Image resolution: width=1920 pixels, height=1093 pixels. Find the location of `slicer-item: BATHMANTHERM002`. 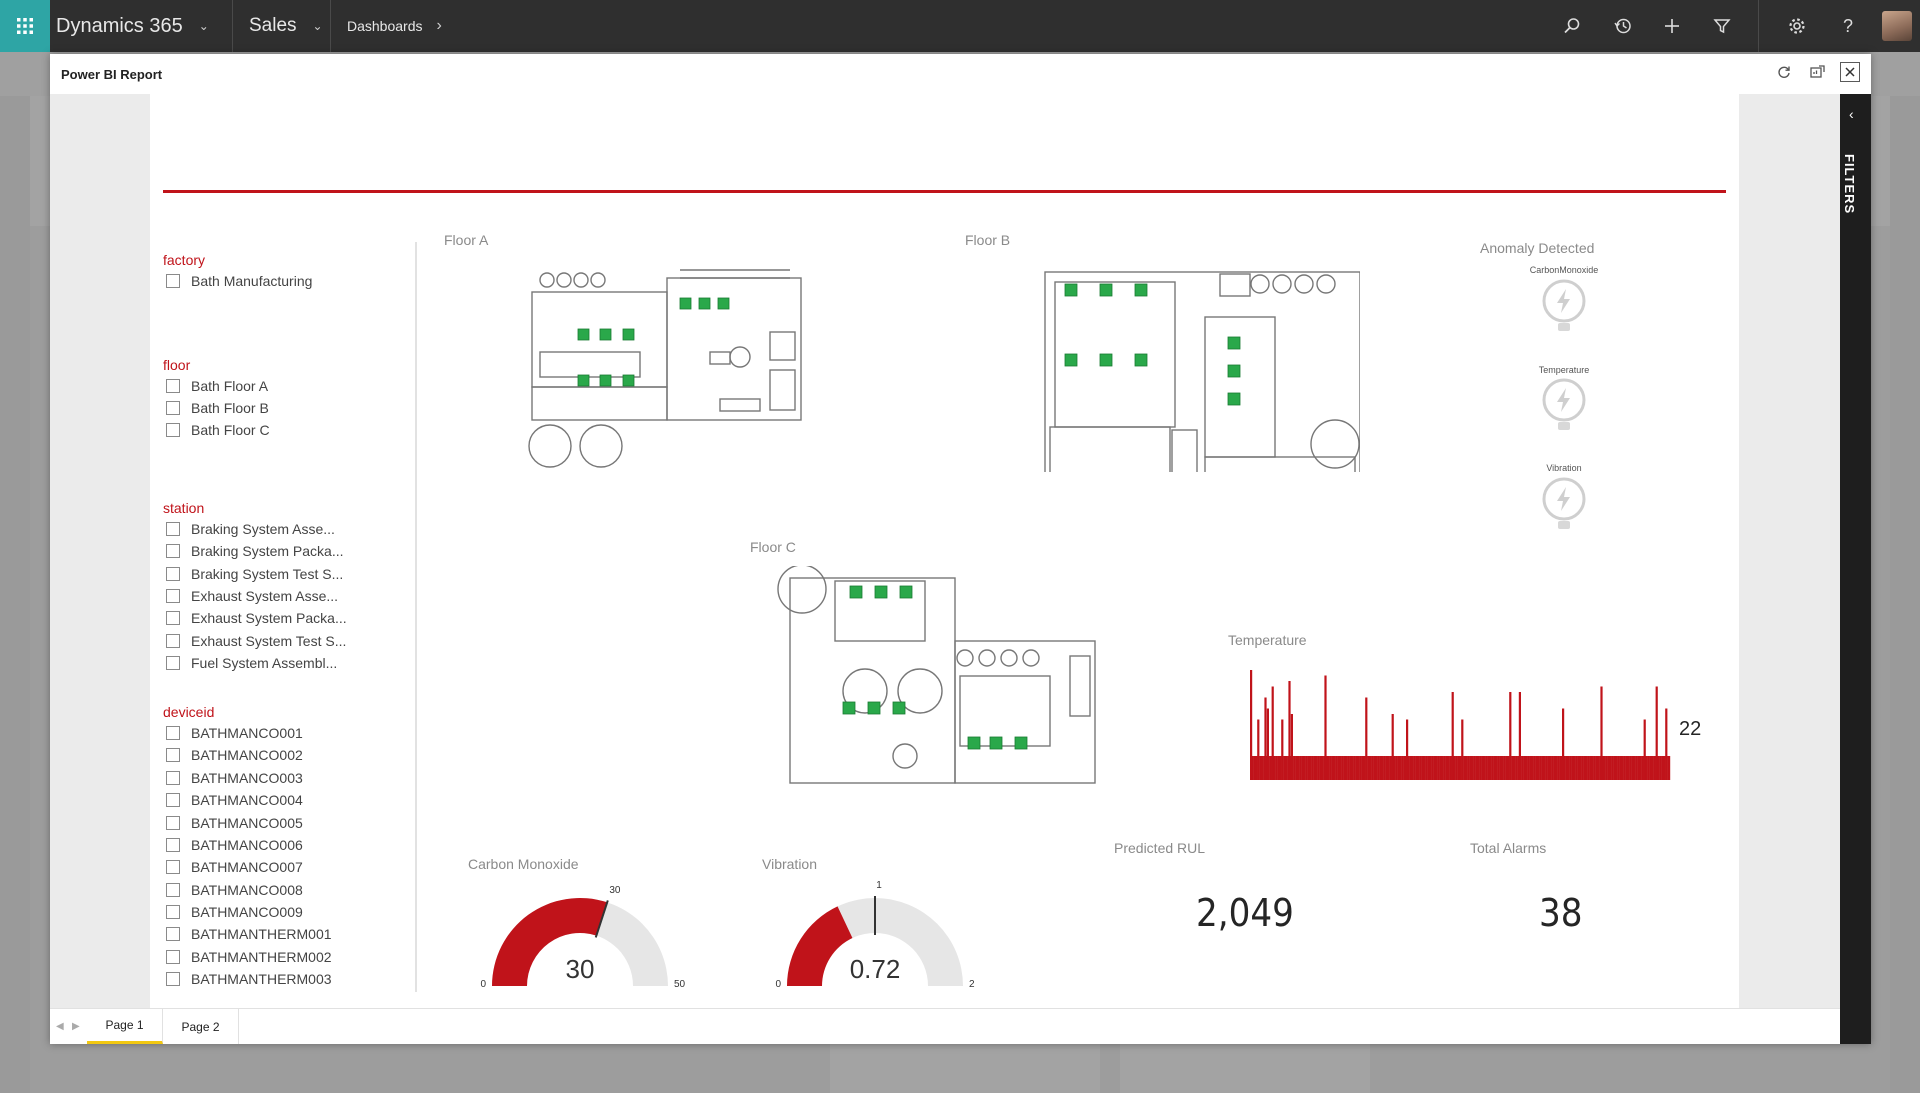

slicer-item: BATHMANTHERM002 is located at coordinates (249, 957).